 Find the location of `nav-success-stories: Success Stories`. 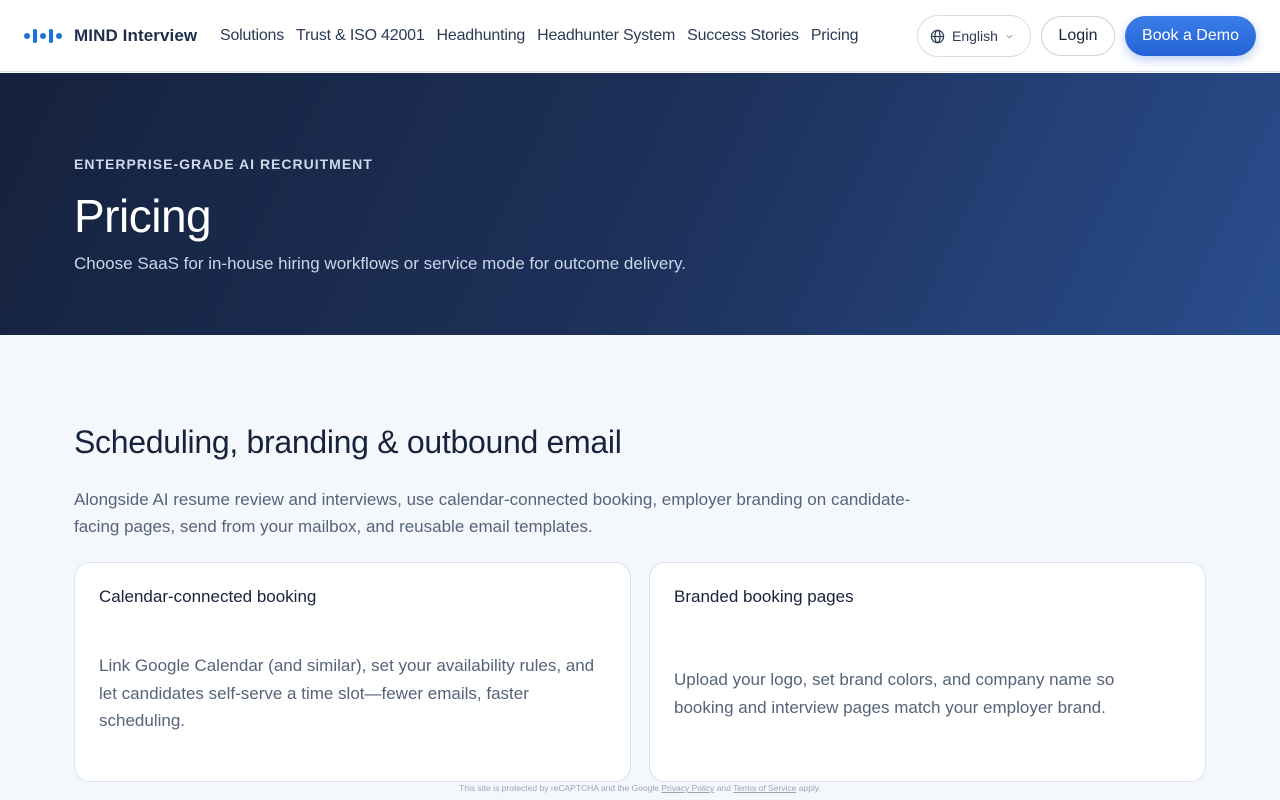

nav-success-stories: Success Stories is located at coordinates (743, 36).